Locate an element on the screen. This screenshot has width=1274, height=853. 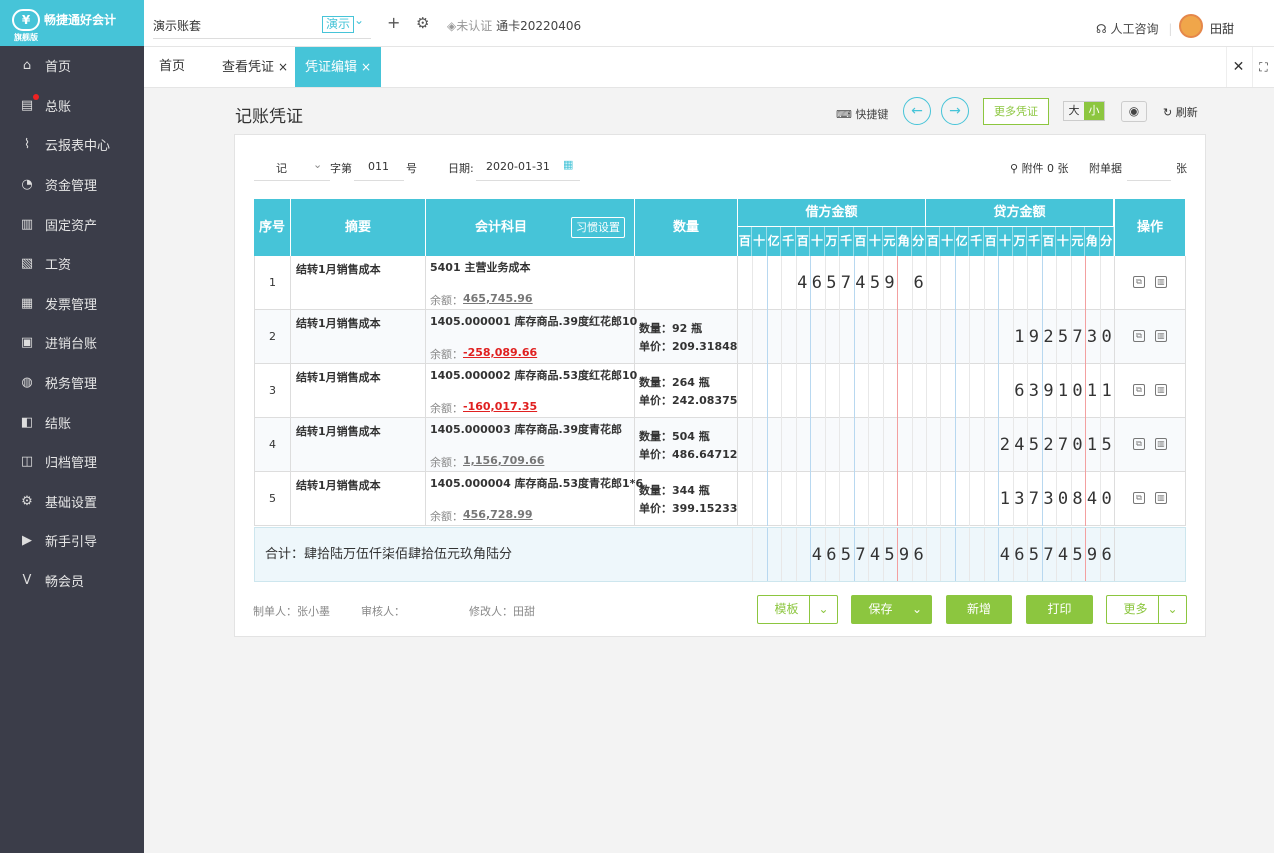
credit-cell: 6391011 is located at coordinates (1020, 391).